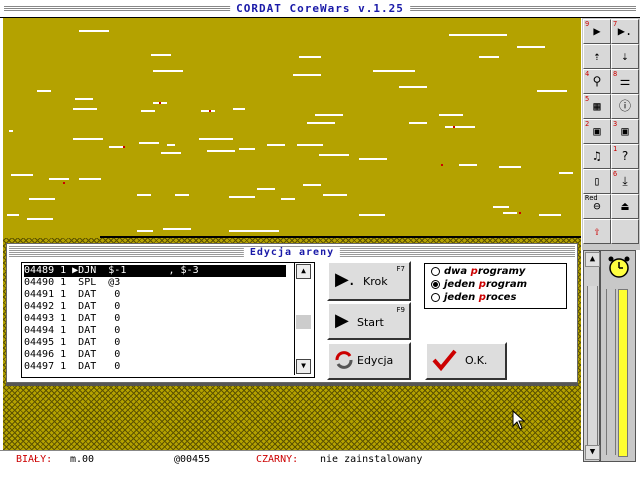 This screenshot has width=640, height=480. Describe the element at coordinates (611, 372) in the screenshot. I see `meter-track` at that location.